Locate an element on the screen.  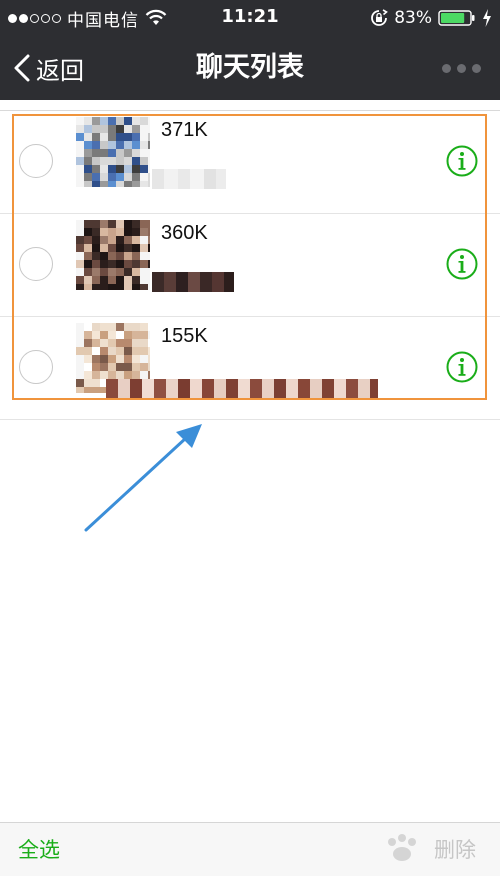
chevron-left-icon is located at coordinates (22, 68).